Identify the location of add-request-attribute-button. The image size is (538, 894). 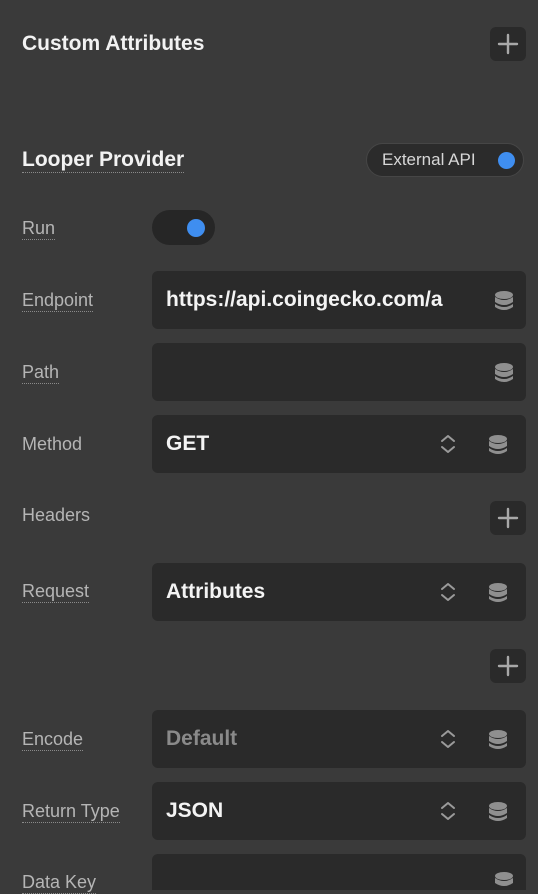
(508, 666).